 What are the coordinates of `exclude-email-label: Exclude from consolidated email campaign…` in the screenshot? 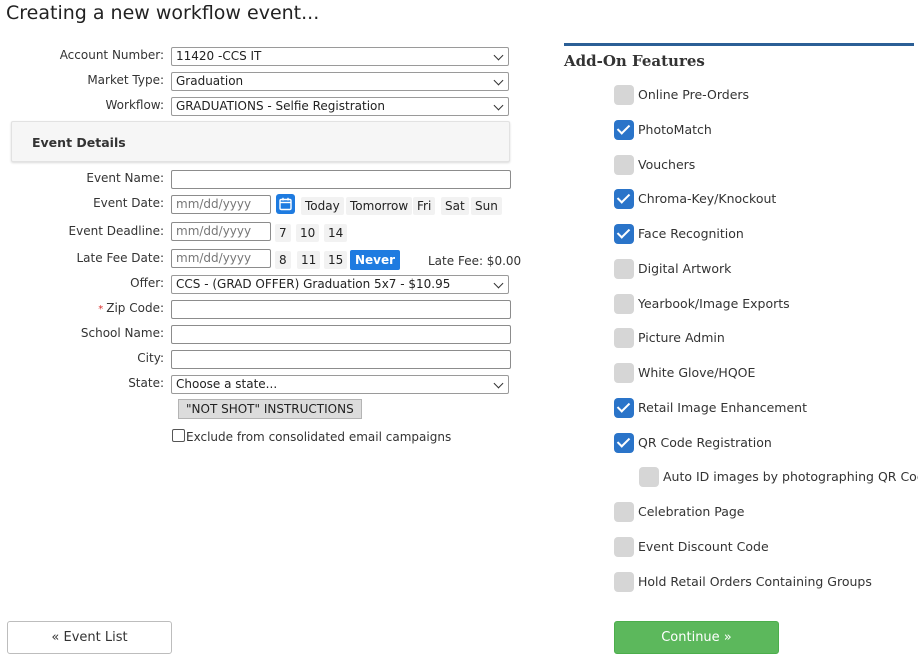 It's located at (319, 437).